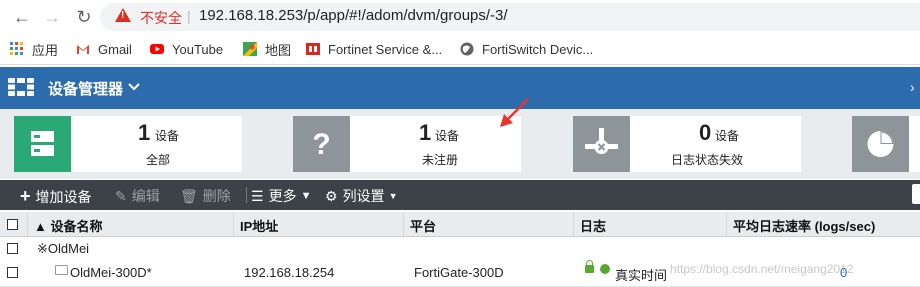 The image size is (920, 287). Describe the element at coordinates (45, 50) in the screenshot. I see `bookmark-label: 应用` at that location.